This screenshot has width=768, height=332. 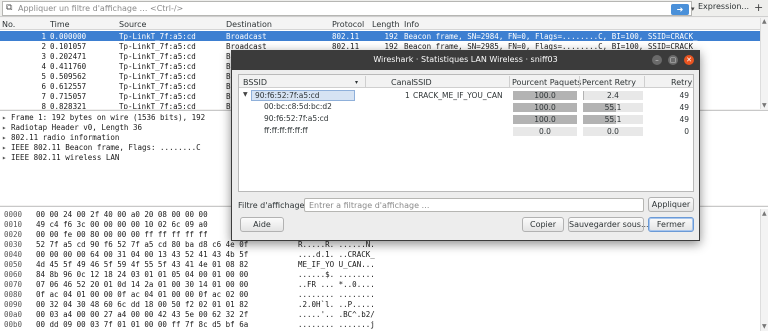 I want to click on apply-button: Appliquer, so click(x=671, y=204).